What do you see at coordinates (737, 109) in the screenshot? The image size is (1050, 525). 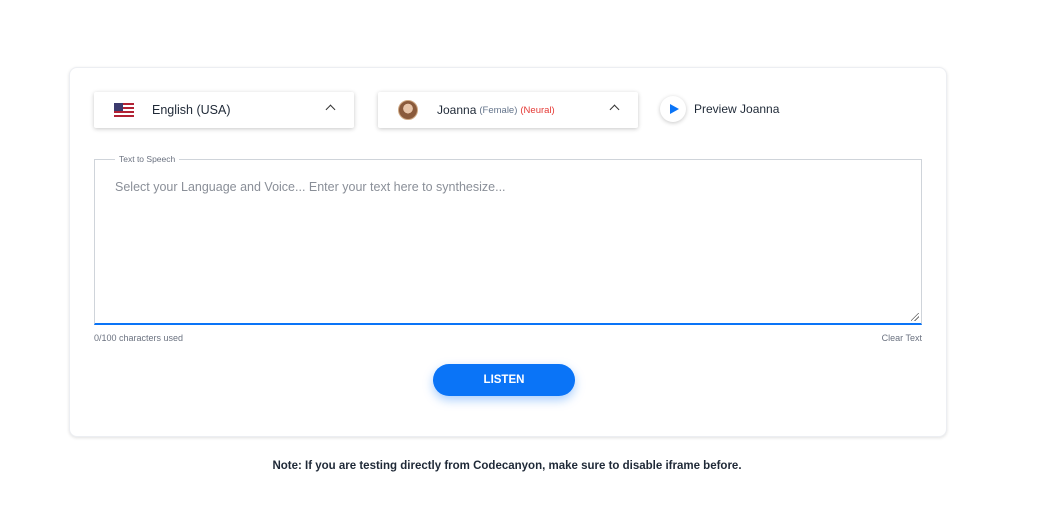 I see `preview-label: Preview Joanna` at bounding box center [737, 109].